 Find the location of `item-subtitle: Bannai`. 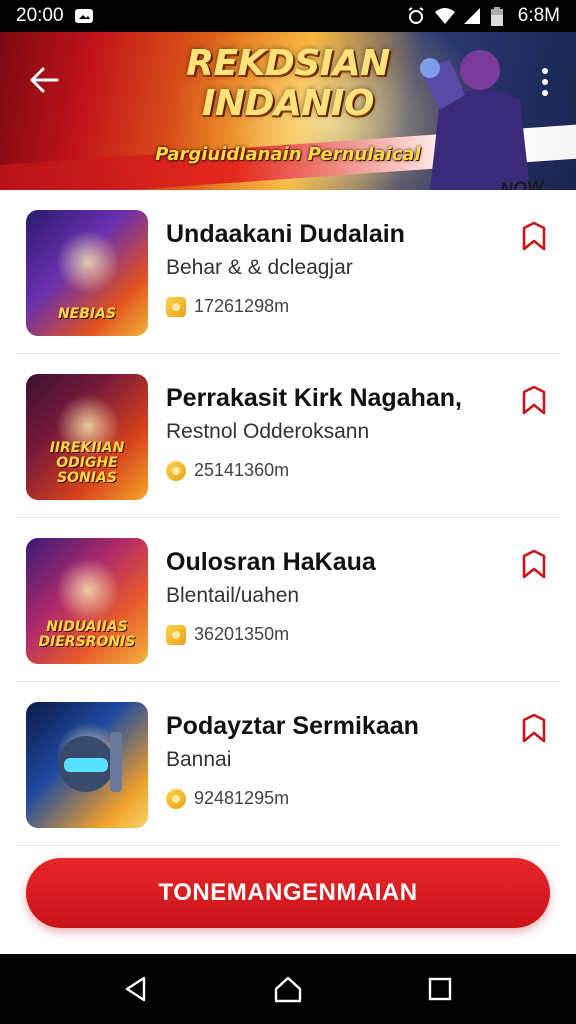

item-subtitle: Bannai is located at coordinates (199, 759).